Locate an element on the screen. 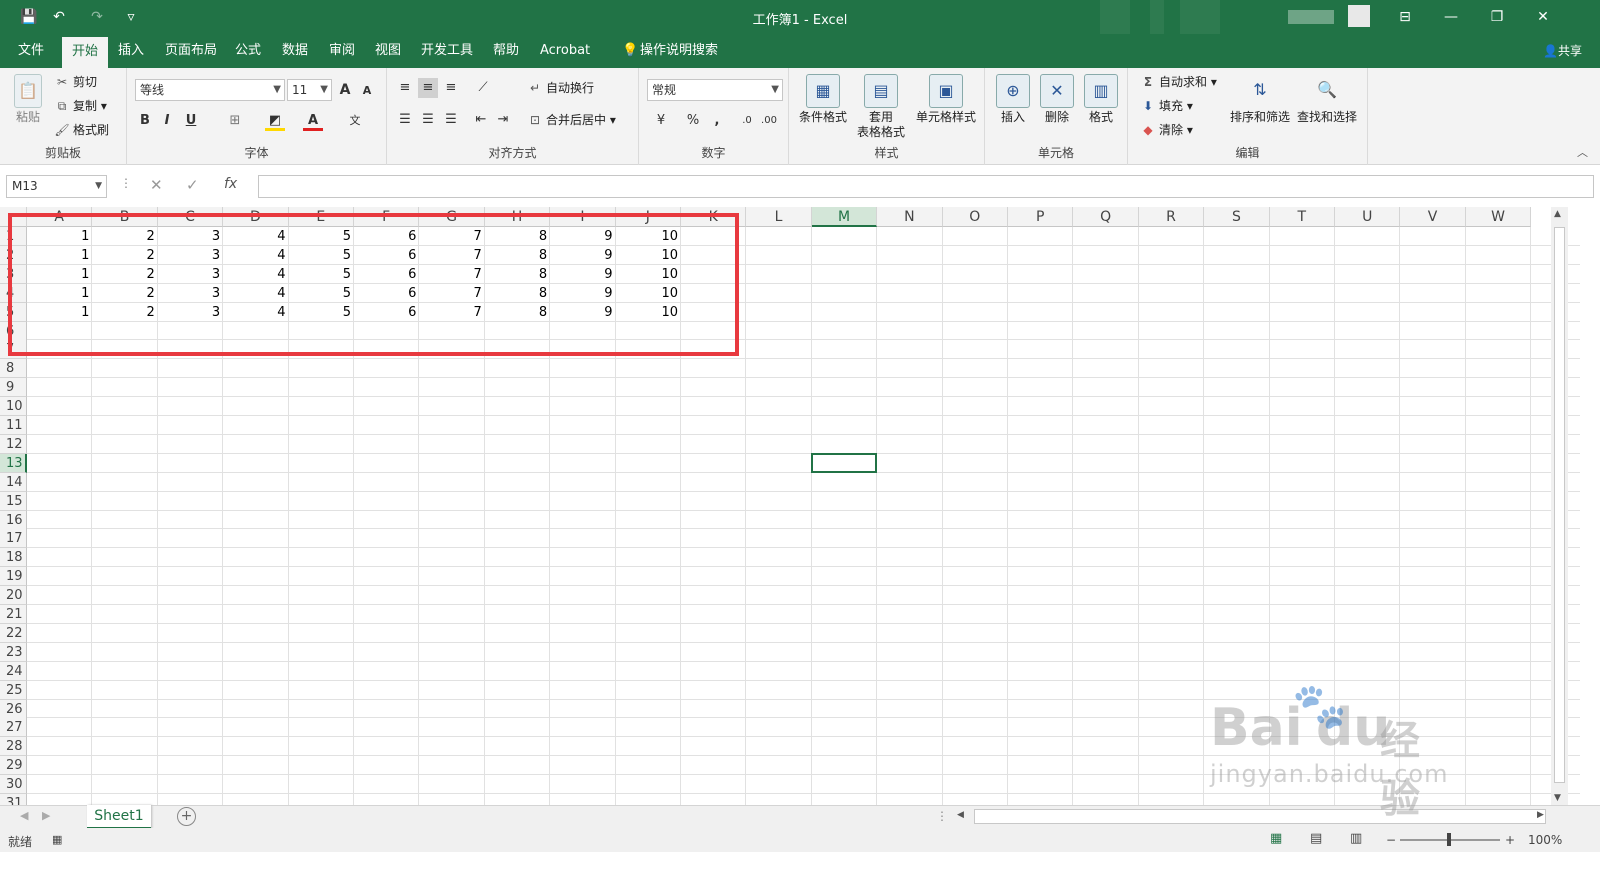 The image size is (1600, 869). font-color-button: A is located at coordinates (313, 121).